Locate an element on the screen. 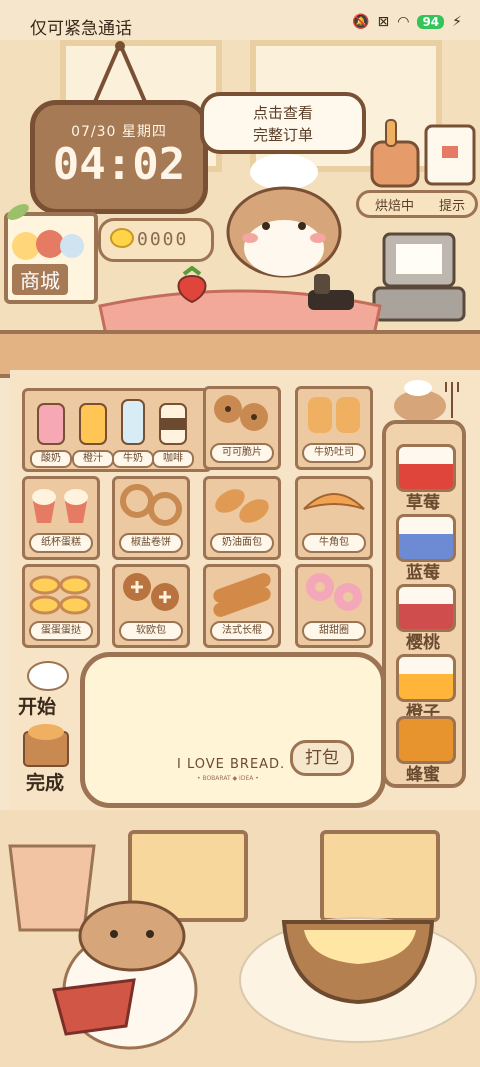 Image resolution: width=480 pixels, height=1067 pixels. coin-counter: 0000 is located at coordinates (156, 240).